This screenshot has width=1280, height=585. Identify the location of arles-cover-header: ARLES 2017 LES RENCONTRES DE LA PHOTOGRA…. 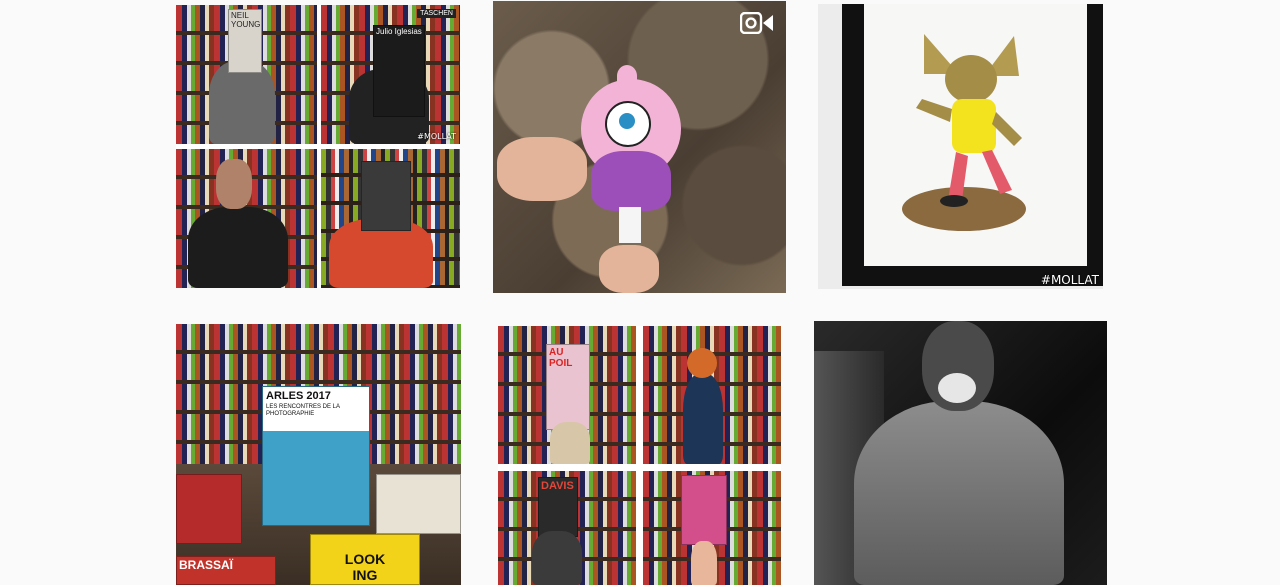
(316, 409).